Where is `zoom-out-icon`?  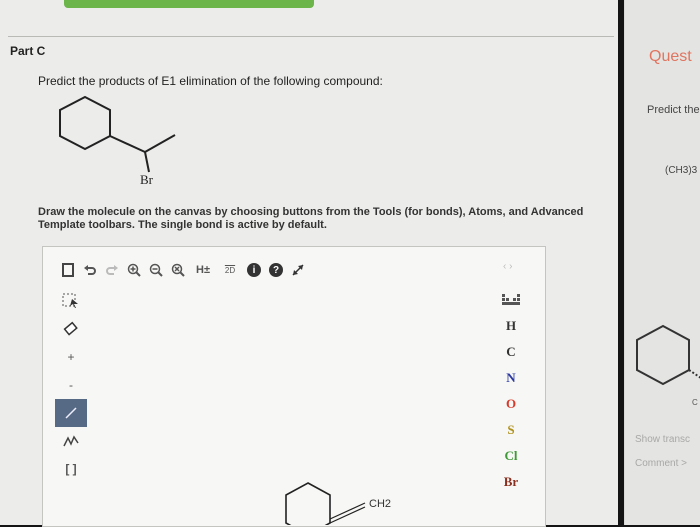
zoom-out-icon is located at coordinates (156, 270).